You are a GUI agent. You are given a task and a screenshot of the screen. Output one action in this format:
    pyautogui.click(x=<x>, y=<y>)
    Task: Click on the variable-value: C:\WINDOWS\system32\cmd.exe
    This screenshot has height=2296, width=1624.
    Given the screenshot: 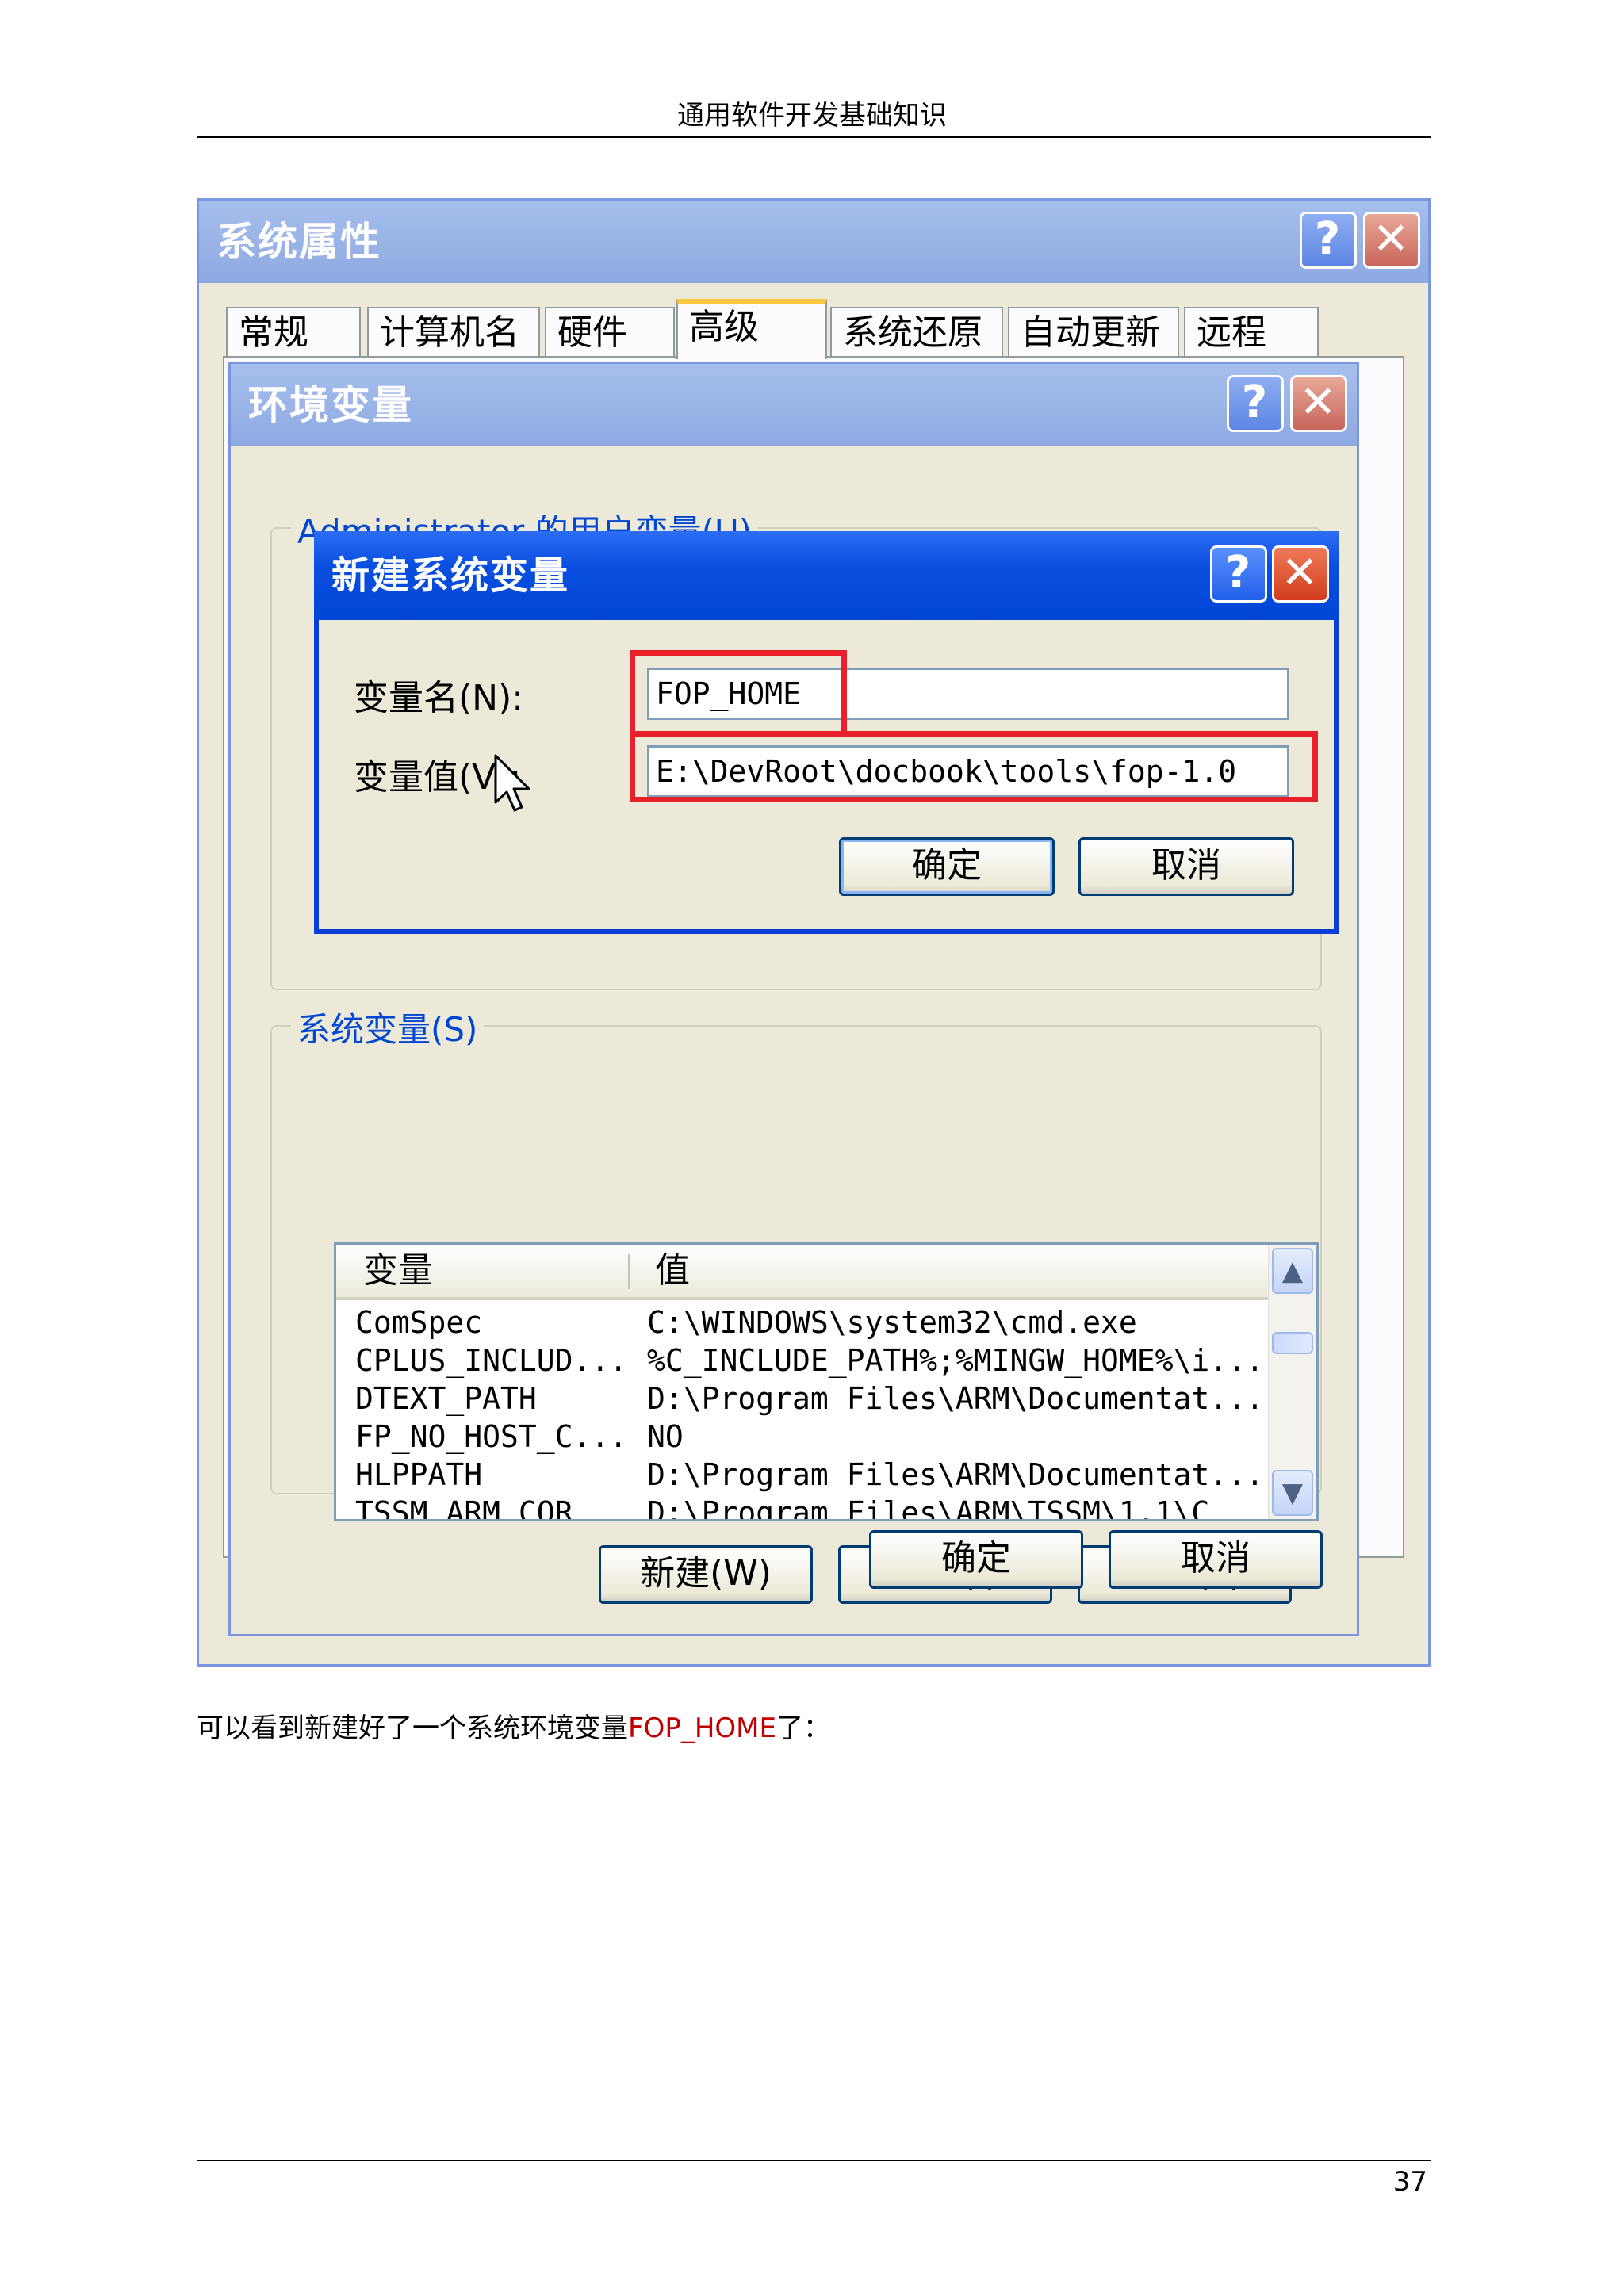 What is the action you would take?
    pyautogui.click(x=892, y=1322)
    